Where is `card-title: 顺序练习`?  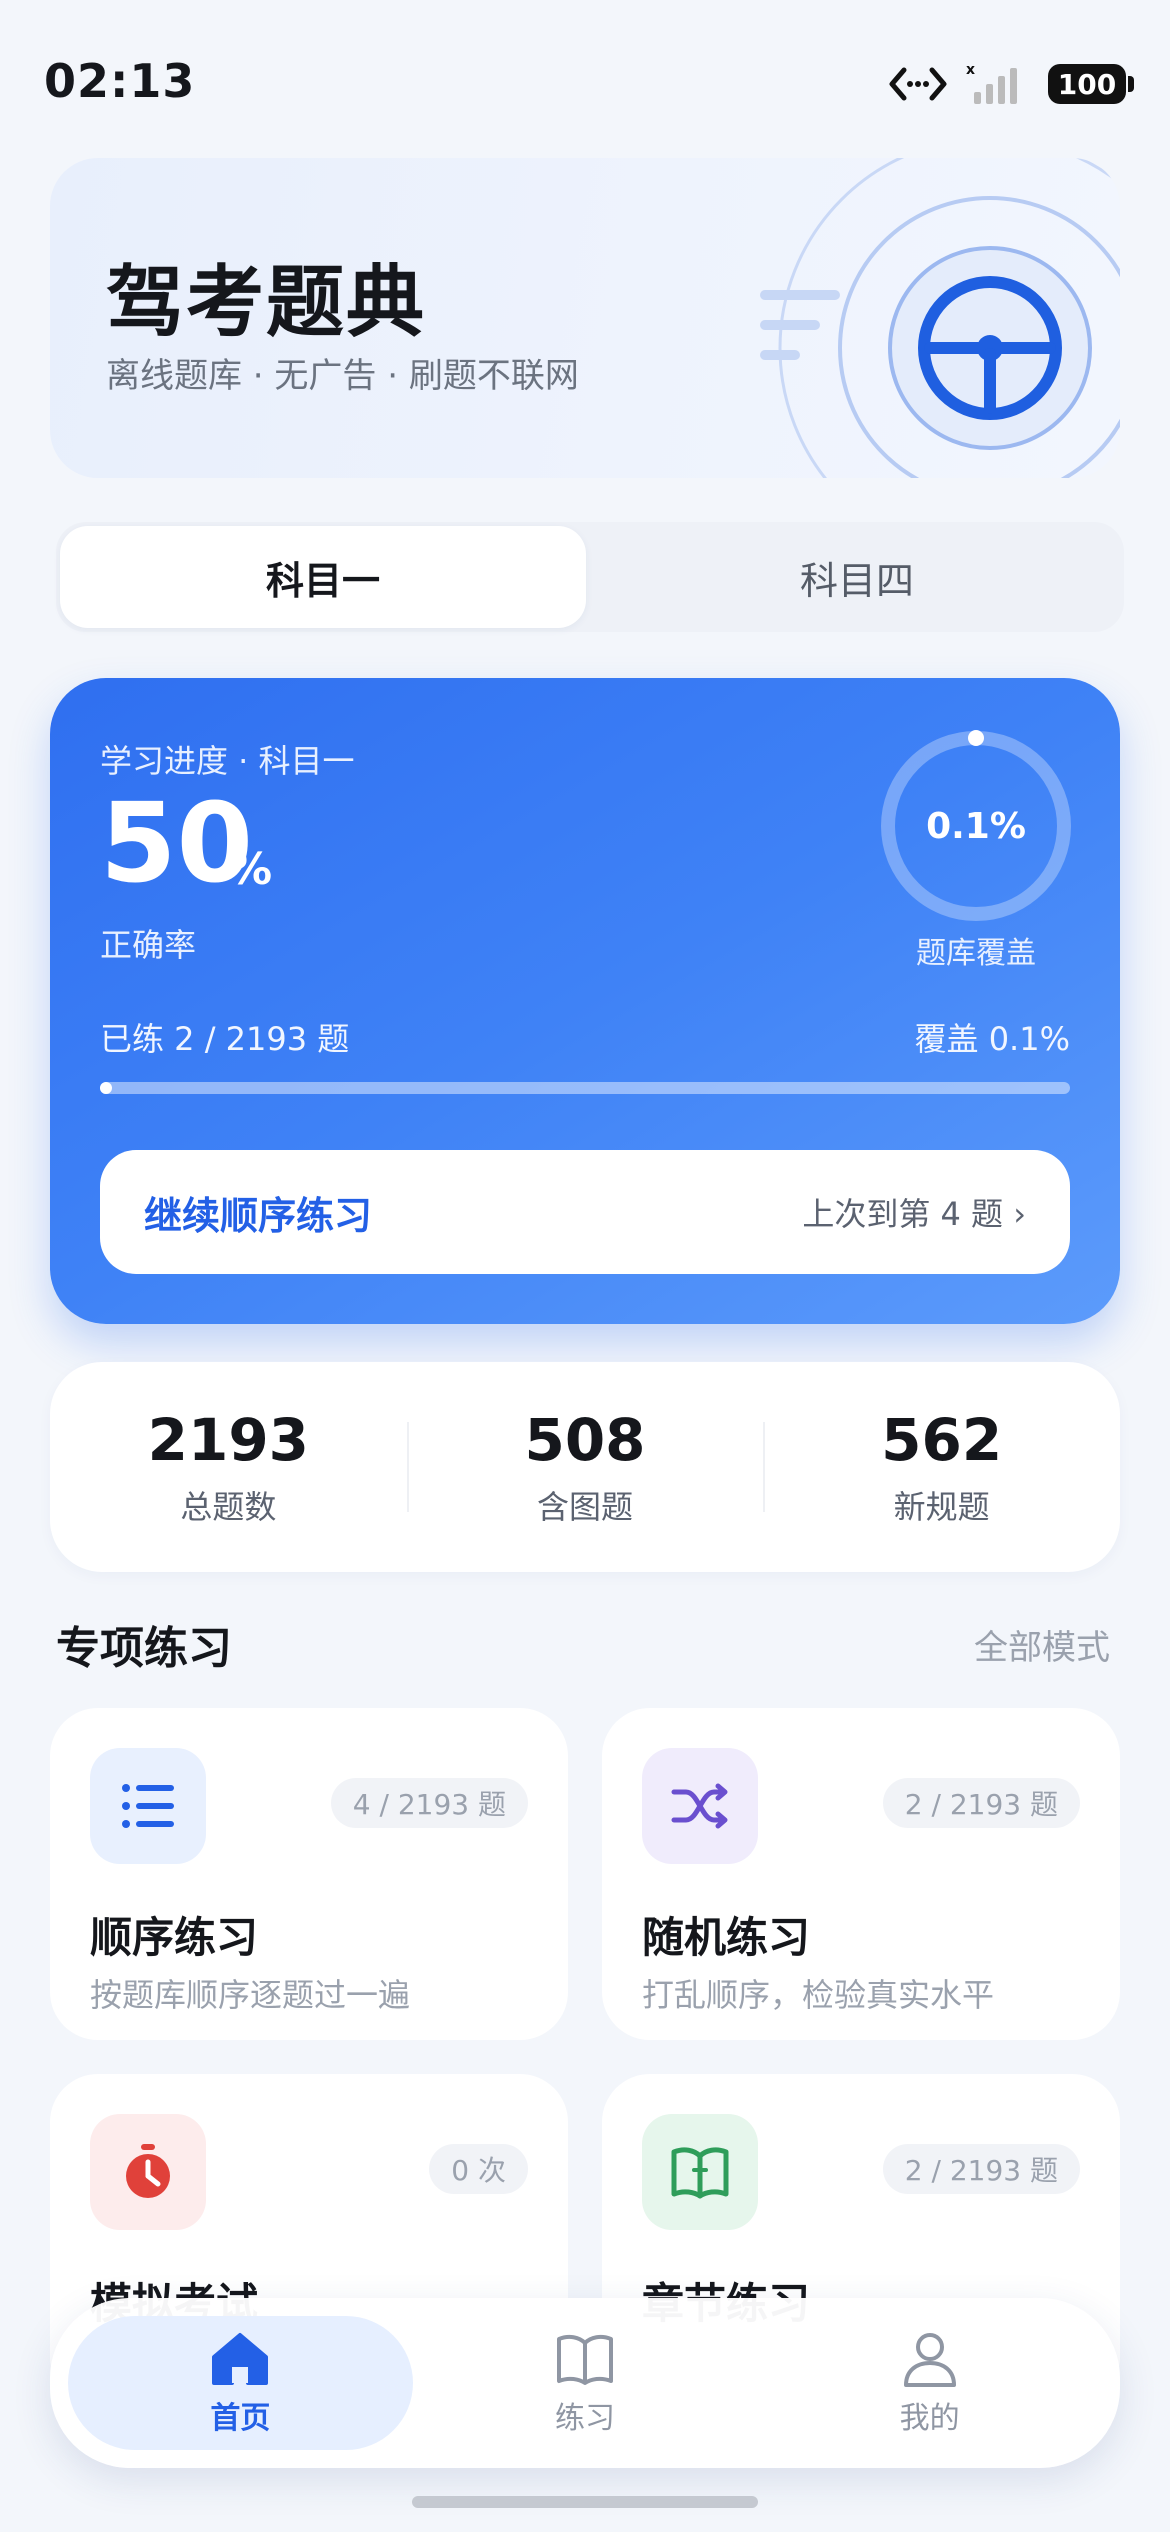 card-title: 顺序练习 is located at coordinates (174, 1937).